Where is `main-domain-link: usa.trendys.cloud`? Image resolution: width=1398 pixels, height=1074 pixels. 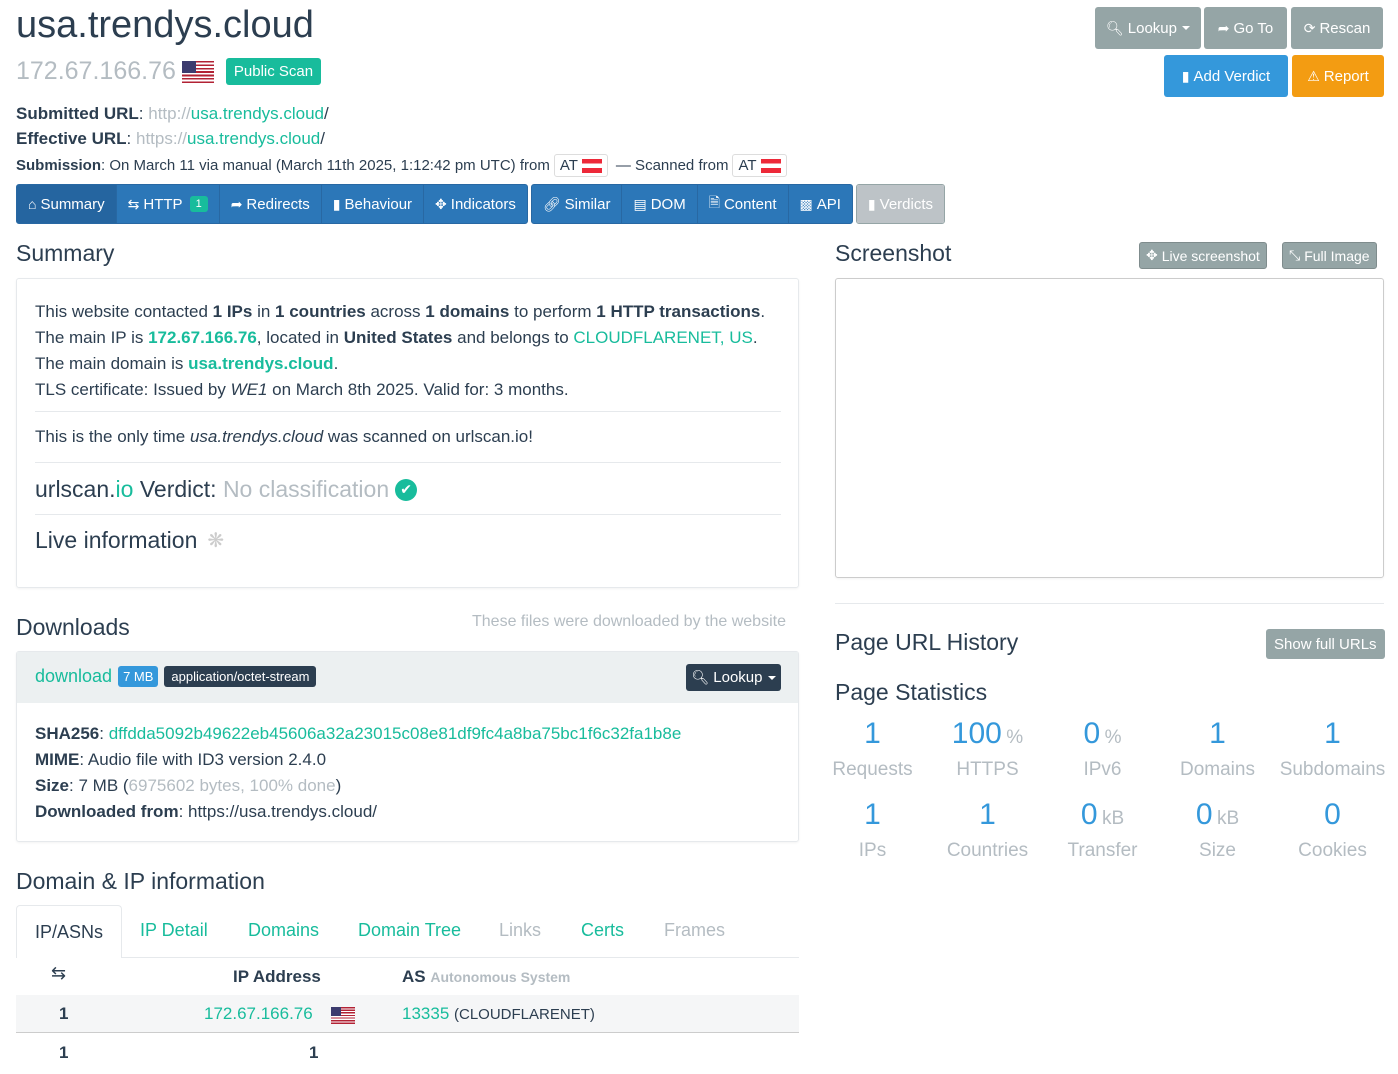
main-domain-link: usa.trendys.cloud is located at coordinates (260, 363).